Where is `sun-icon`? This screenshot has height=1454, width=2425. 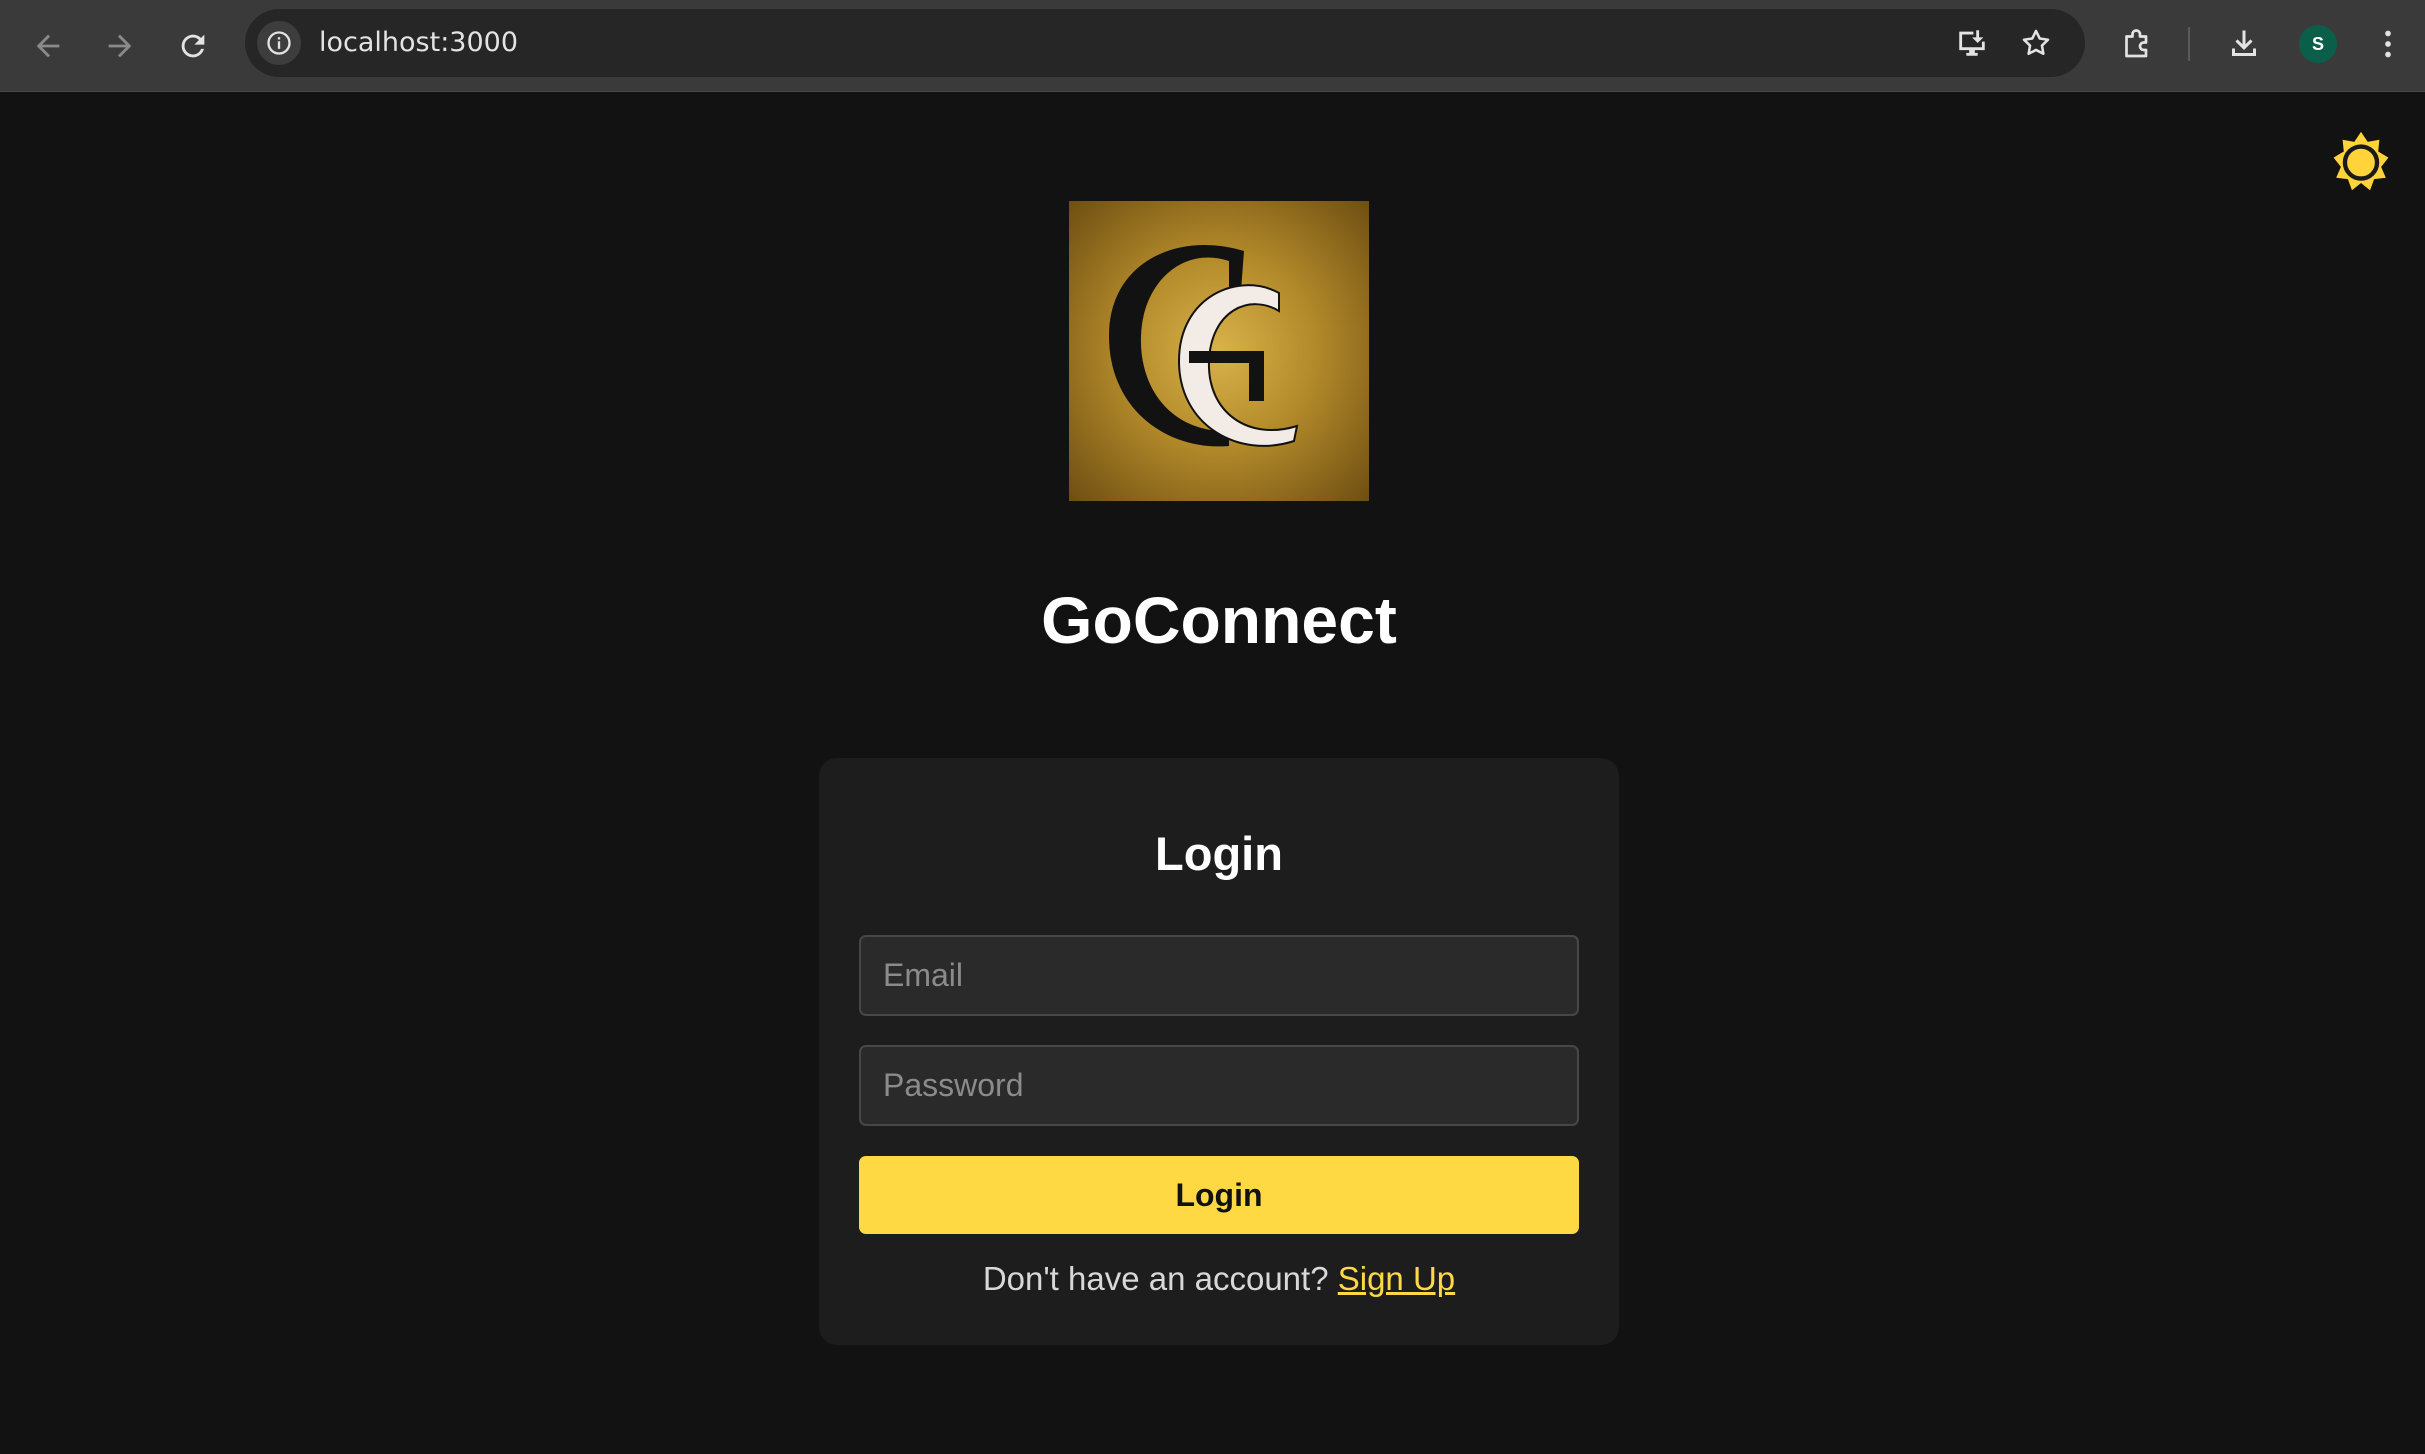
sun-icon is located at coordinates (2361, 161).